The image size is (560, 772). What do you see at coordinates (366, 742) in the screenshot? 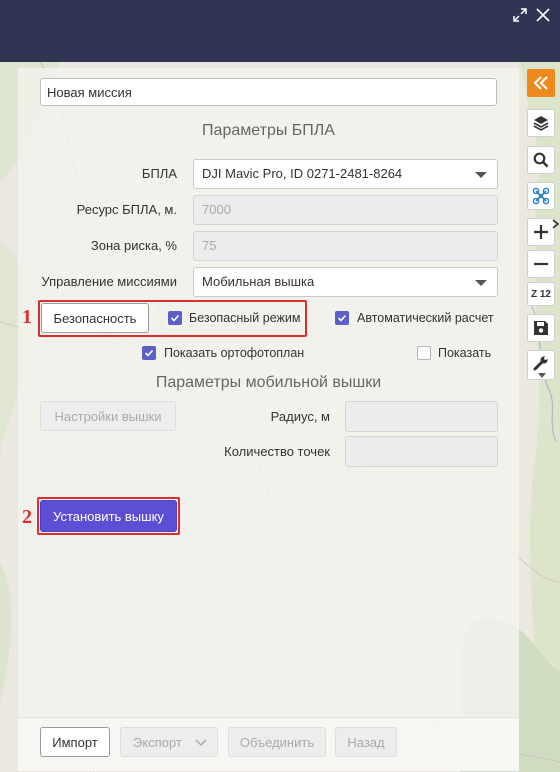
I see `back-button: Назад` at bounding box center [366, 742].